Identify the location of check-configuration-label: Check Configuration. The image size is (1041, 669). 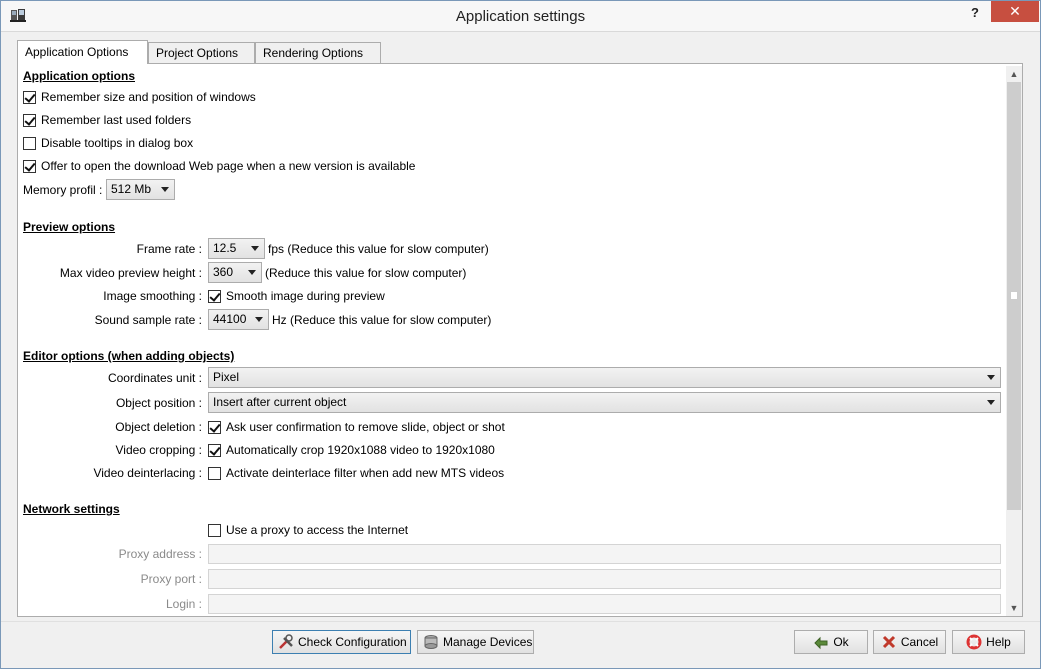
(352, 642).